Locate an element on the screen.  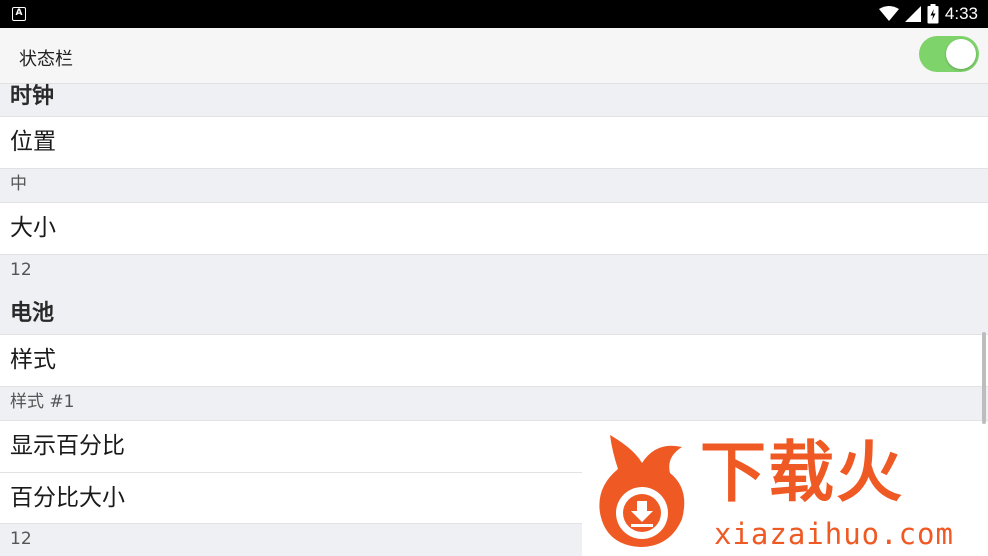
row-label: 显示百分比 is located at coordinates (67, 446).